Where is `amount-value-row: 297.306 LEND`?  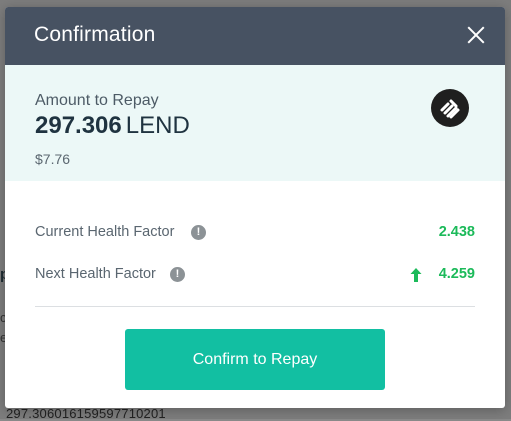 amount-value-row: 297.306 LEND is located at coordinates (112, 126).